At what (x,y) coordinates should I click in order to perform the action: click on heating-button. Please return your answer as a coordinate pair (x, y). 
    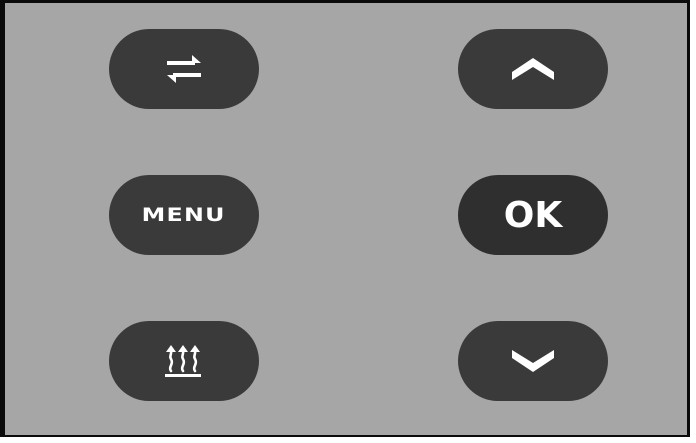
    Looking at the image, I should click on (184, 361).